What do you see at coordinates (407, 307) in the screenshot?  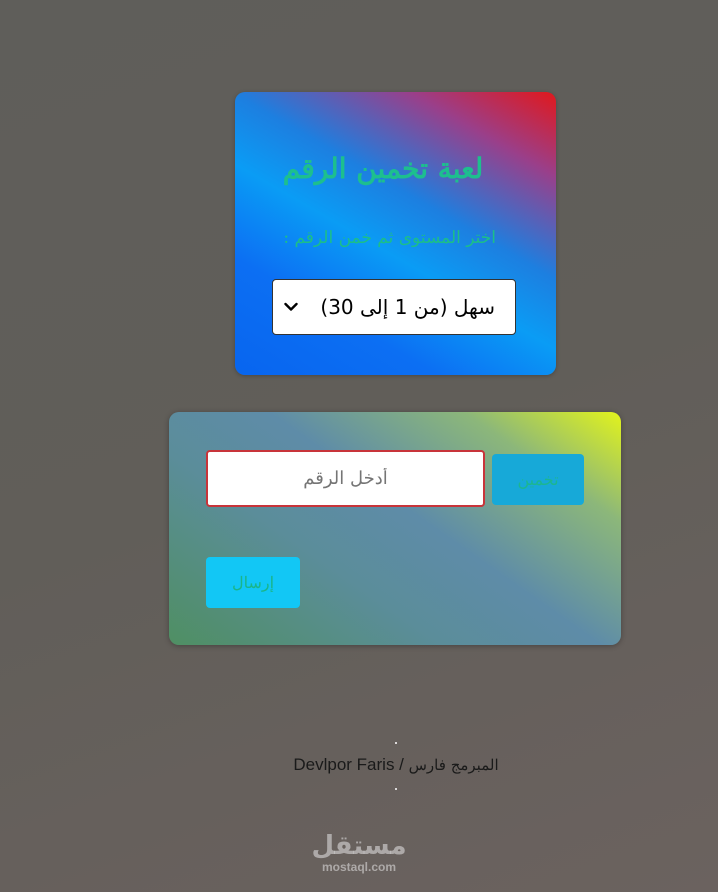 I see `level-select-value: سهل (من 1 إلى 30)` at bounding box center [407, 307].